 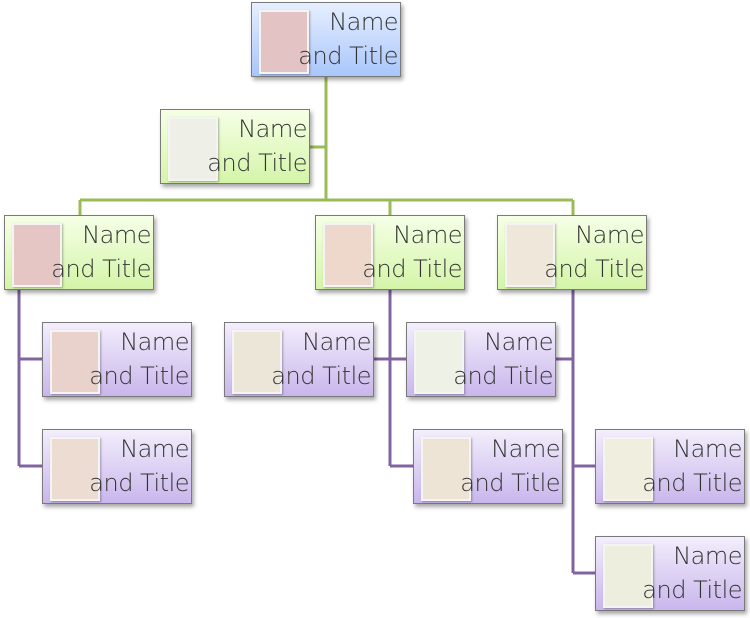 I want to click on org-node-manager-3: Name and Title, so click(x=572, y=252).